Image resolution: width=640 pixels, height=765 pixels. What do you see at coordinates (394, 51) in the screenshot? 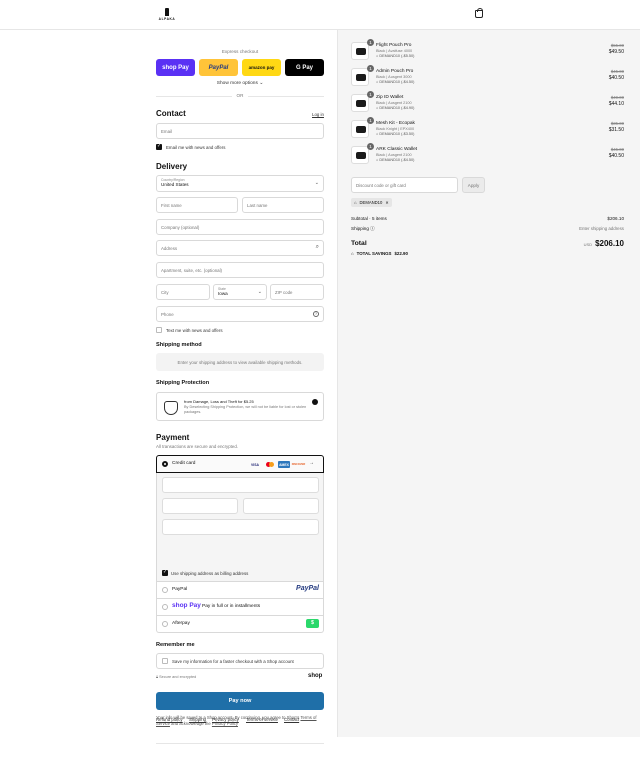
I see `product-variant: Black | Avalfuse 4000` at bounding box center [394, 51].